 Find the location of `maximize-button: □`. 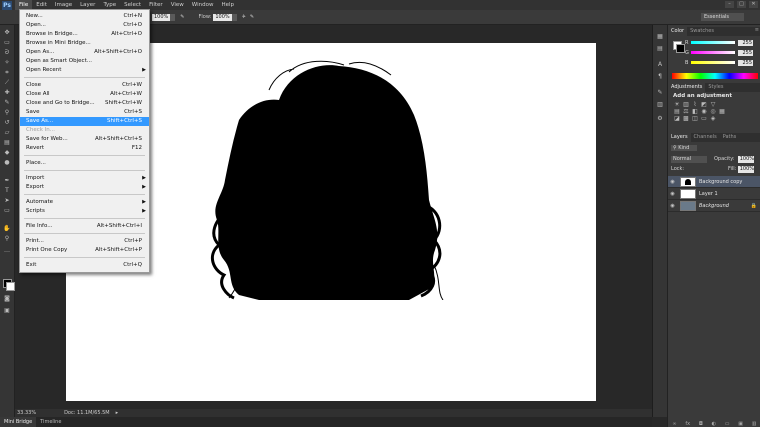

maximize-button: □ is located at coordinates (741, 4).